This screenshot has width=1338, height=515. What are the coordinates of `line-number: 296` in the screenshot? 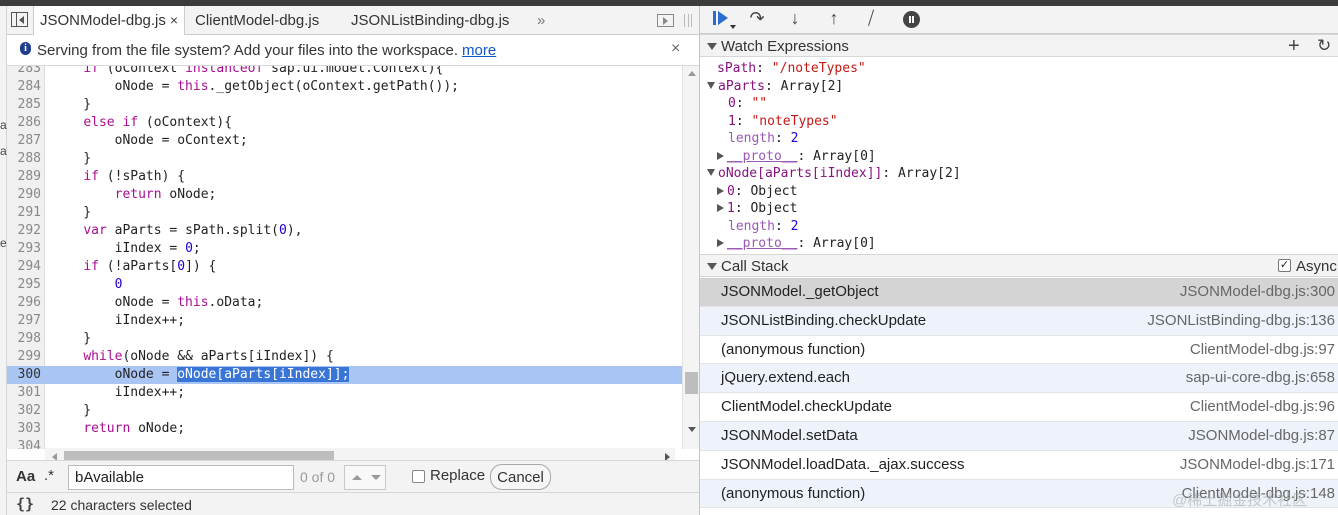 It's located at (24, 303).